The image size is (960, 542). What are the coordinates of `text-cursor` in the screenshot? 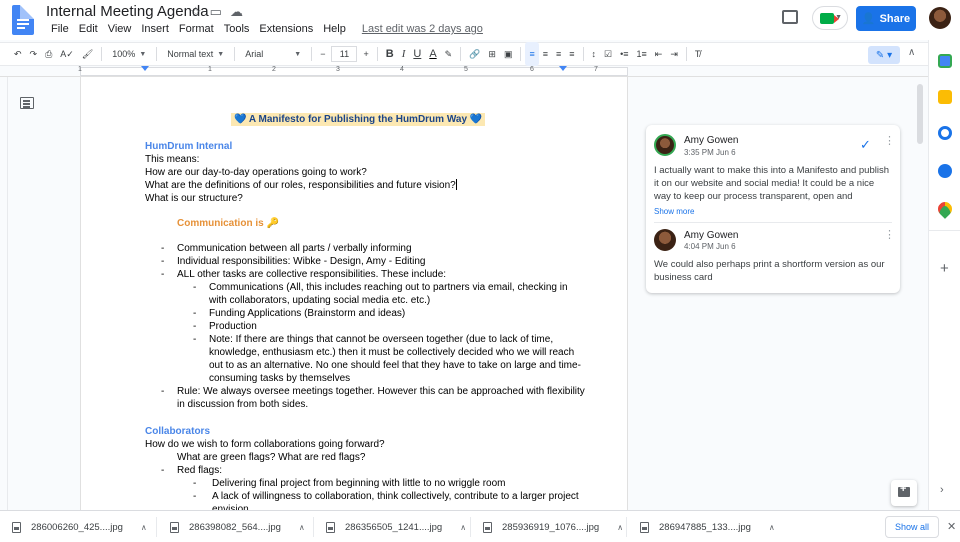 It's located at (456, 184).